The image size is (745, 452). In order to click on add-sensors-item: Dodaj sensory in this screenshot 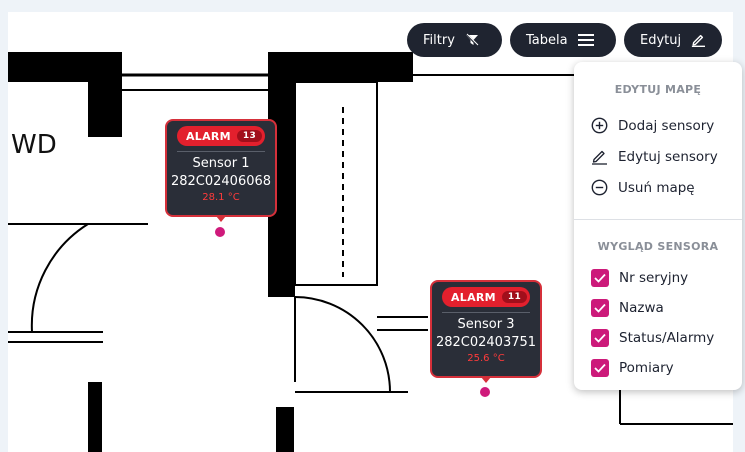, I will do `click(652, 125)`.